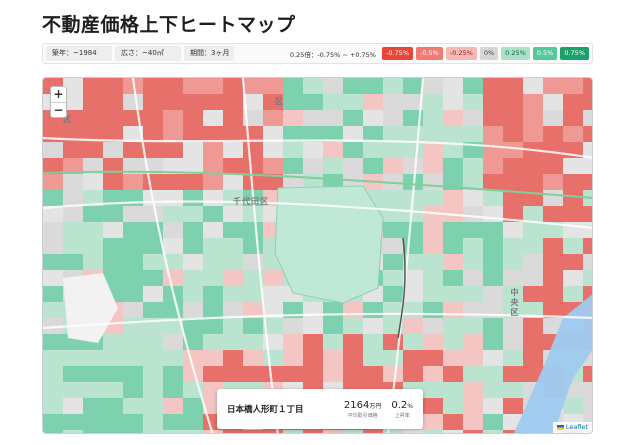  Describe the element at coordinates (461, 53) in the screenshot. I see `legend-chip: -0.25%` at that location.